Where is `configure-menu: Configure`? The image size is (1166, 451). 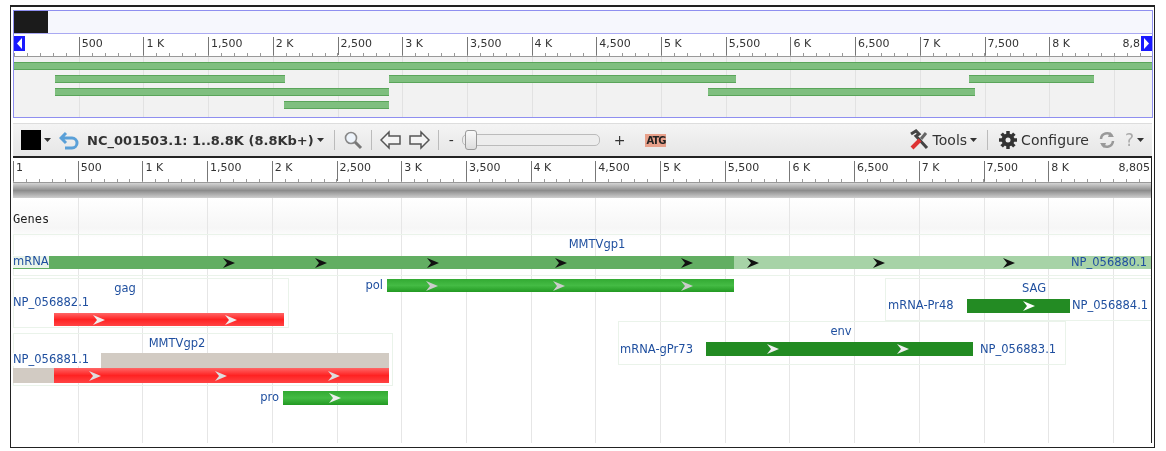
configure-menu: Configure is located at coordinates (1043, 140).